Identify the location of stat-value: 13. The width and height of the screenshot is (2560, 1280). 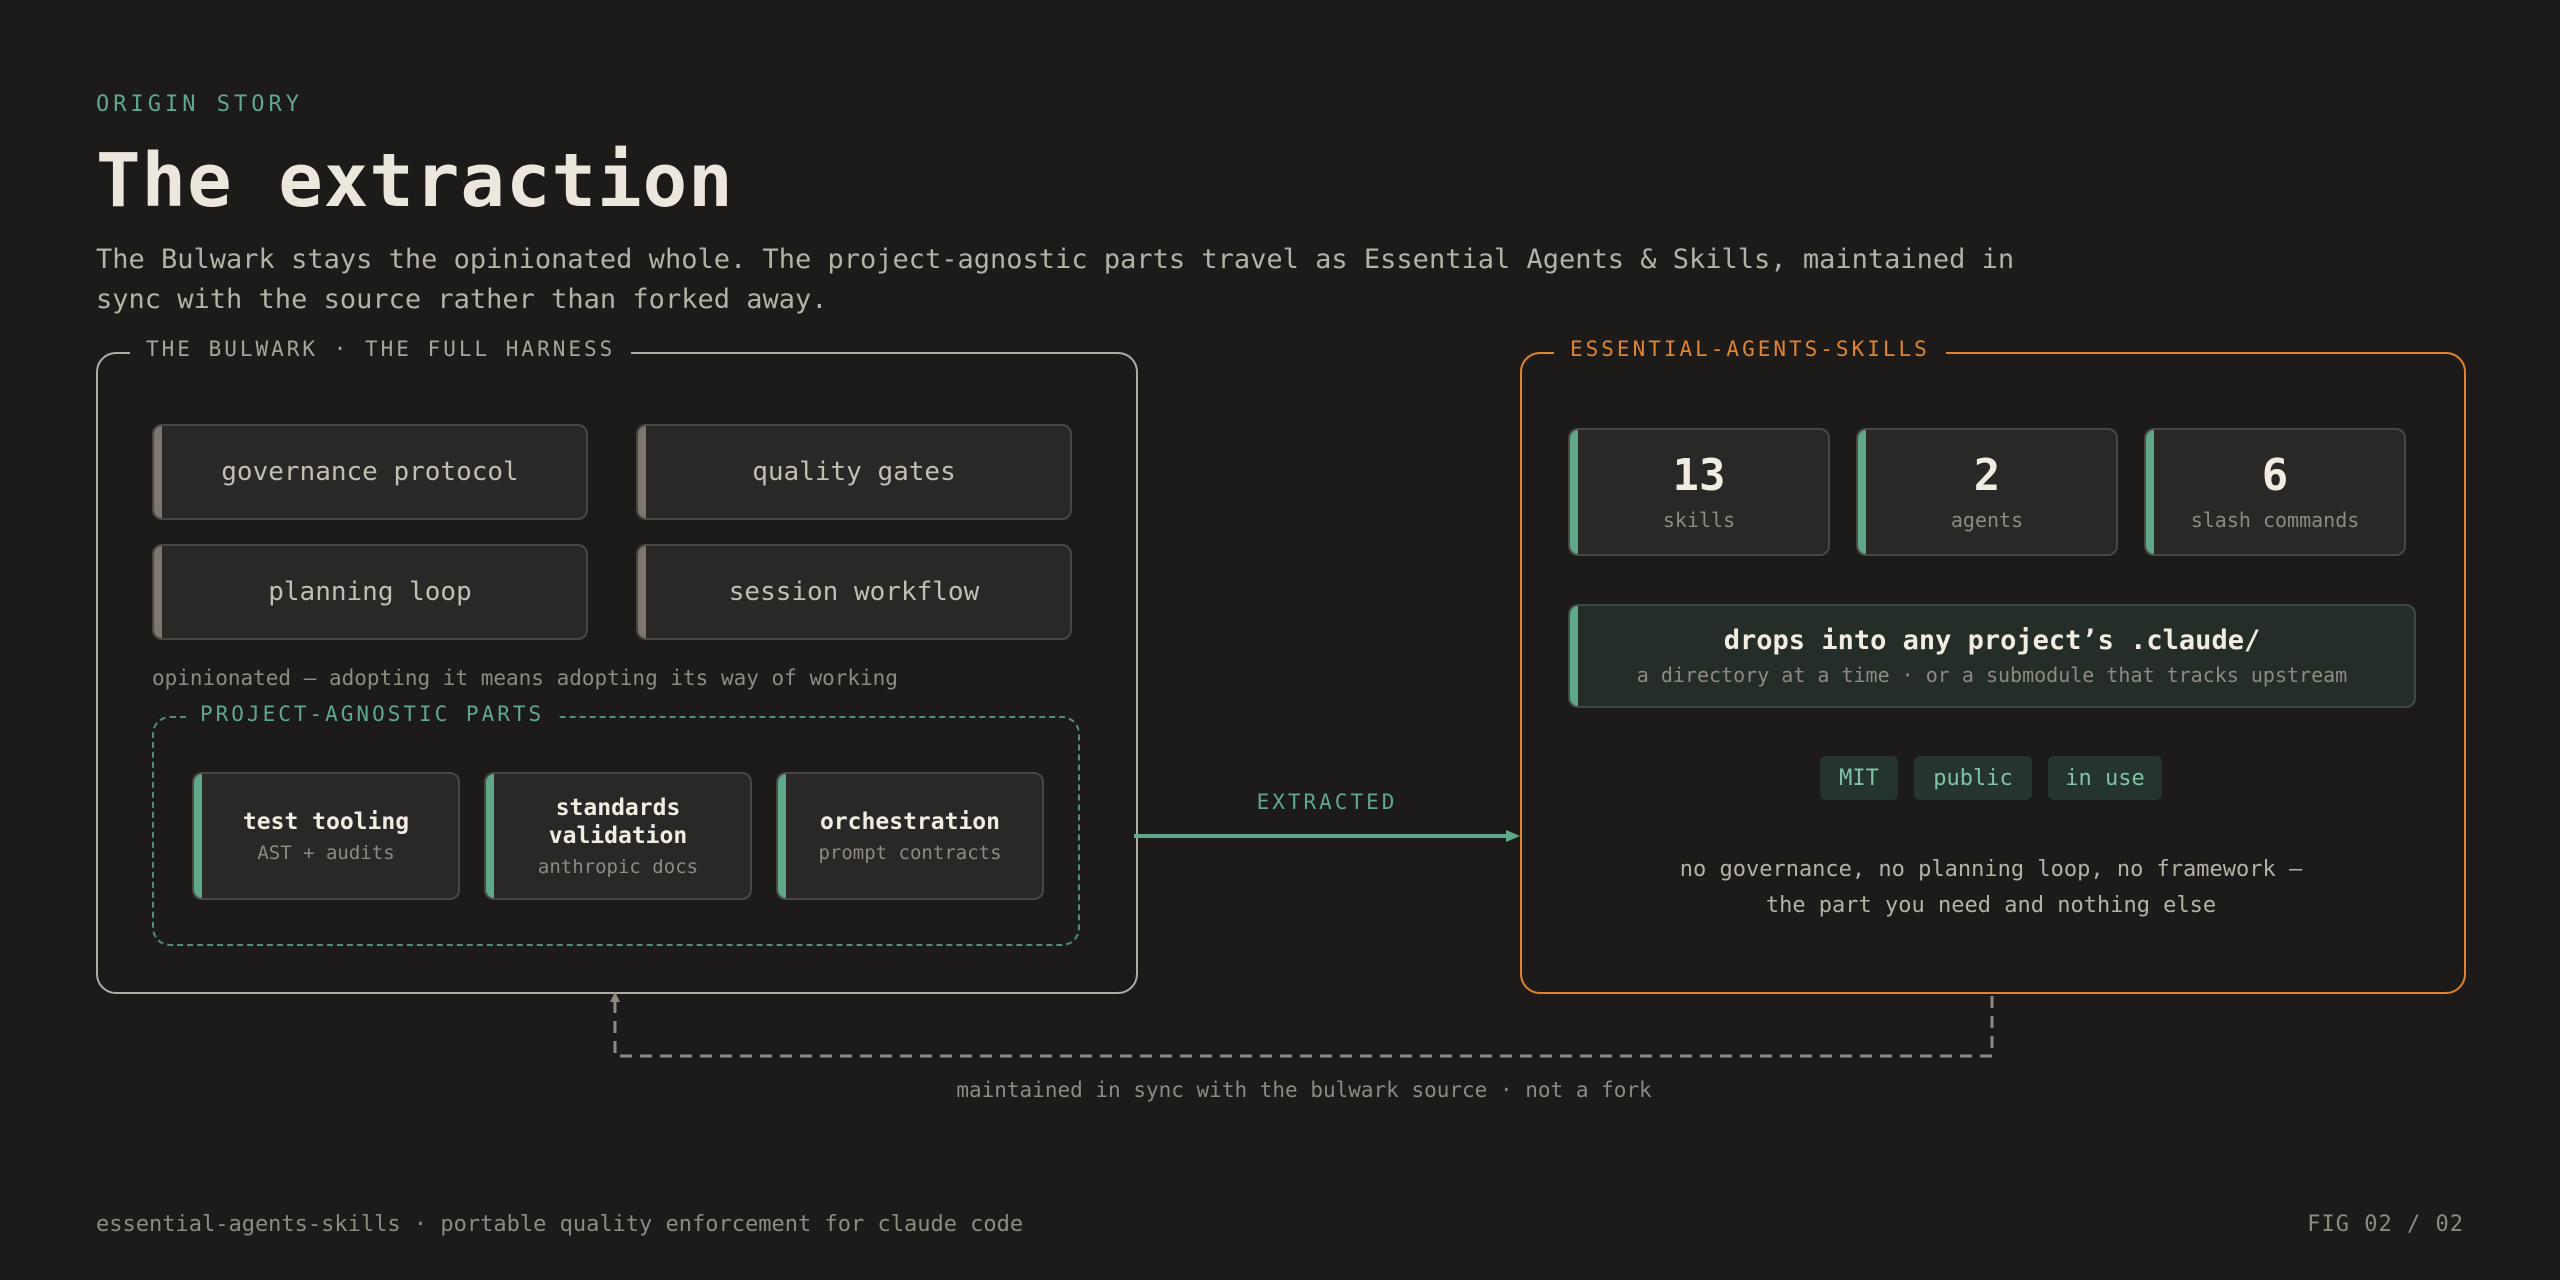
(1699, 475).